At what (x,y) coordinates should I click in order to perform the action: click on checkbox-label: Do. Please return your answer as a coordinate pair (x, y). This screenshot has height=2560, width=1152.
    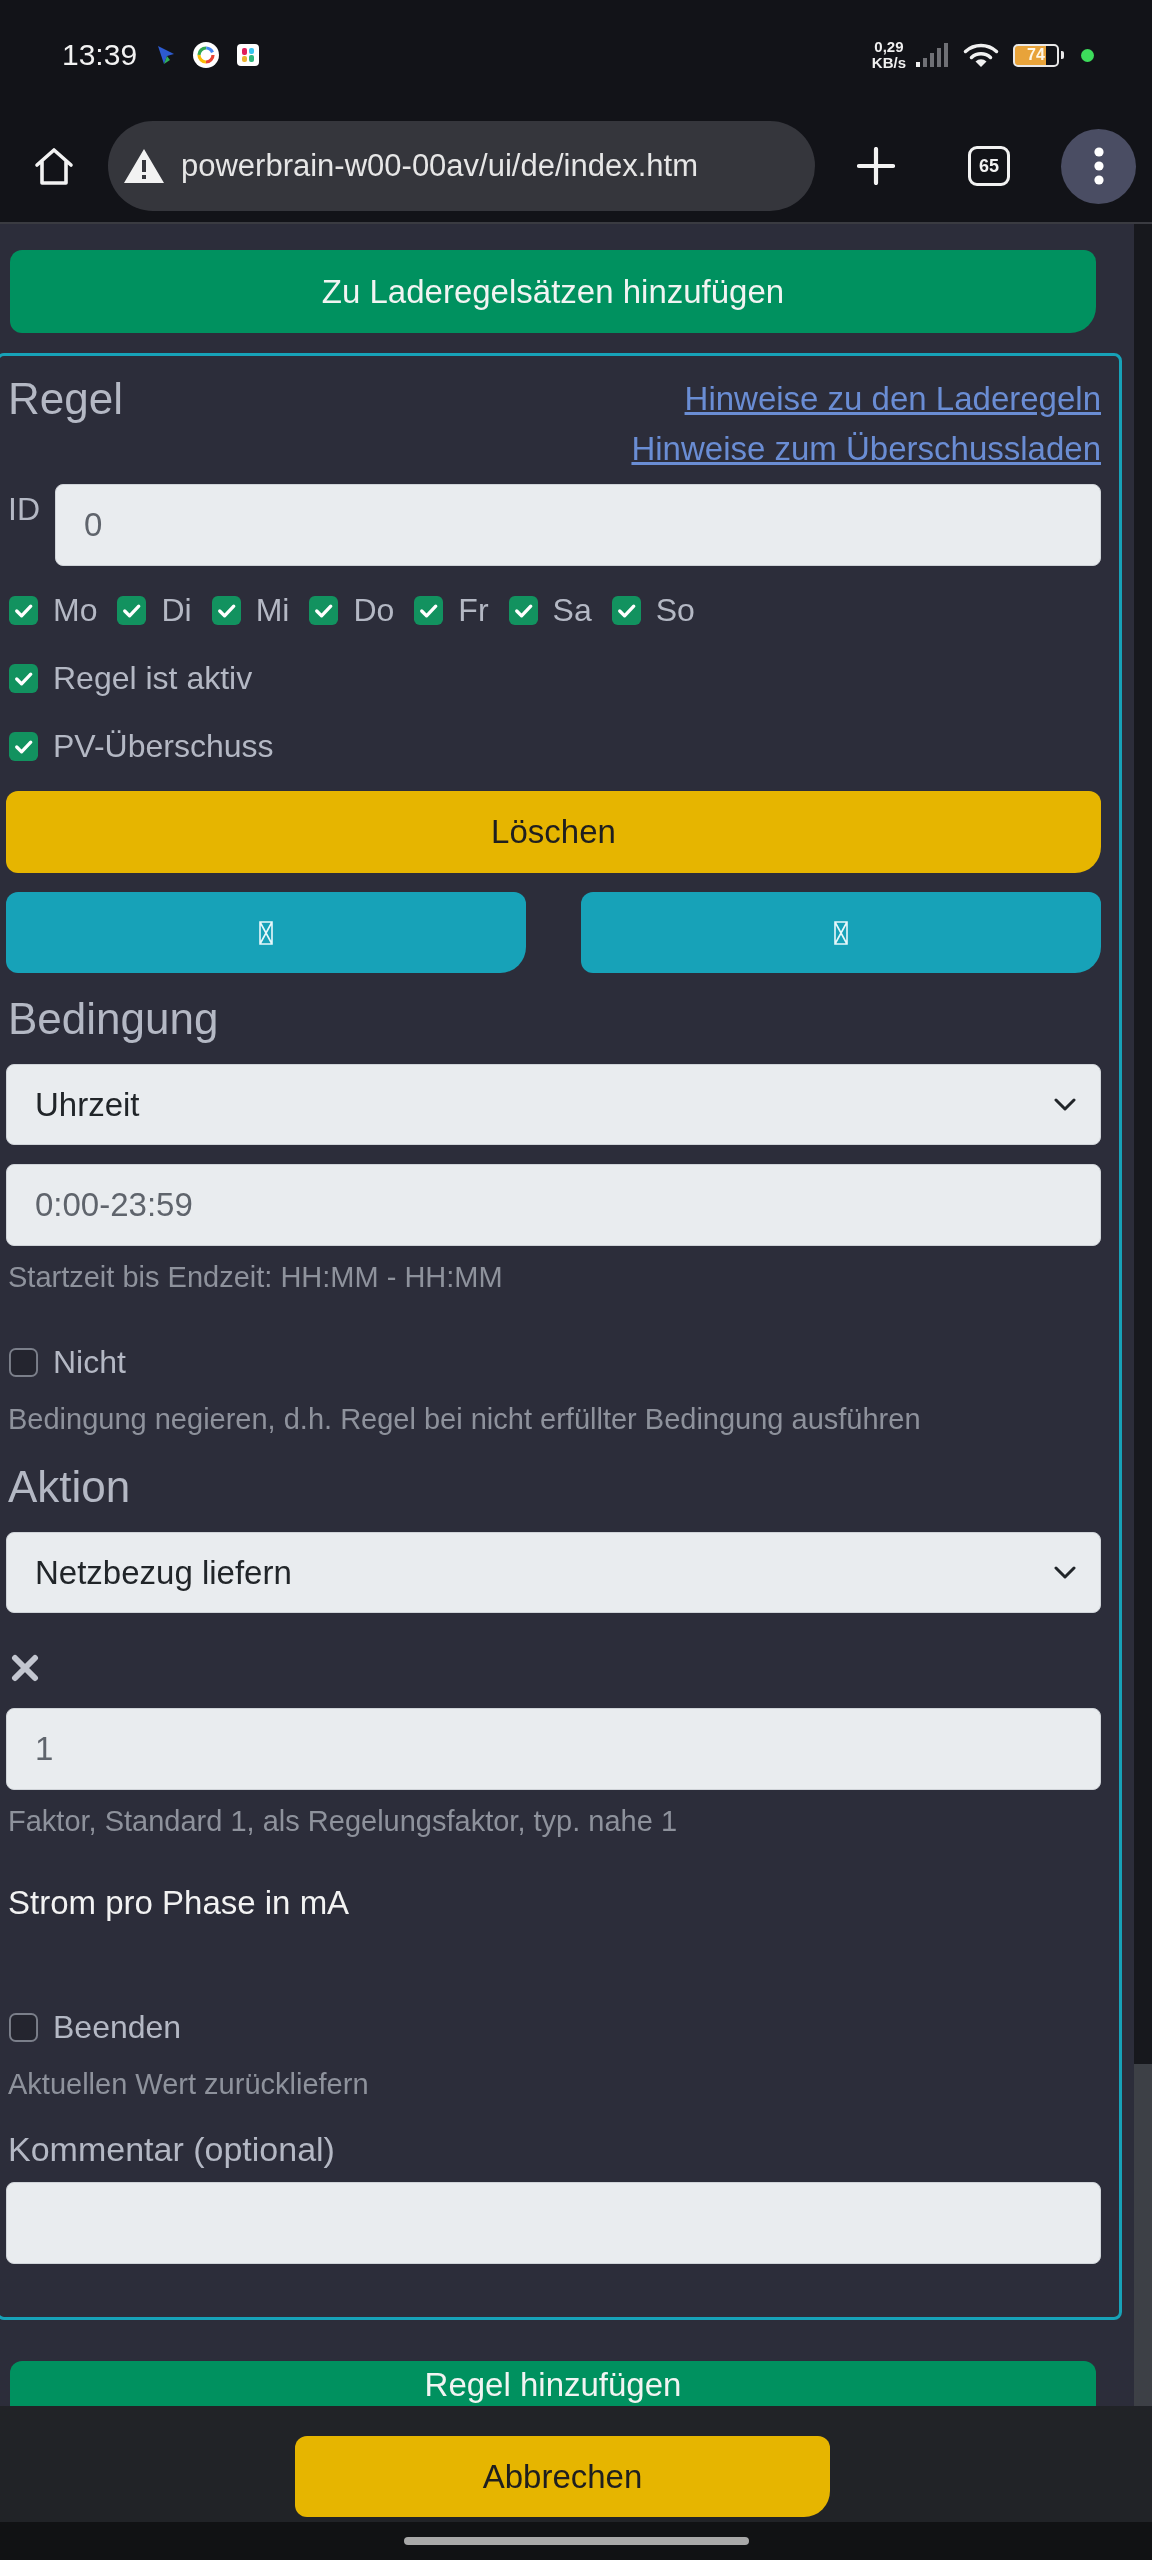
    Looking at the image, I should click on (374, 610).